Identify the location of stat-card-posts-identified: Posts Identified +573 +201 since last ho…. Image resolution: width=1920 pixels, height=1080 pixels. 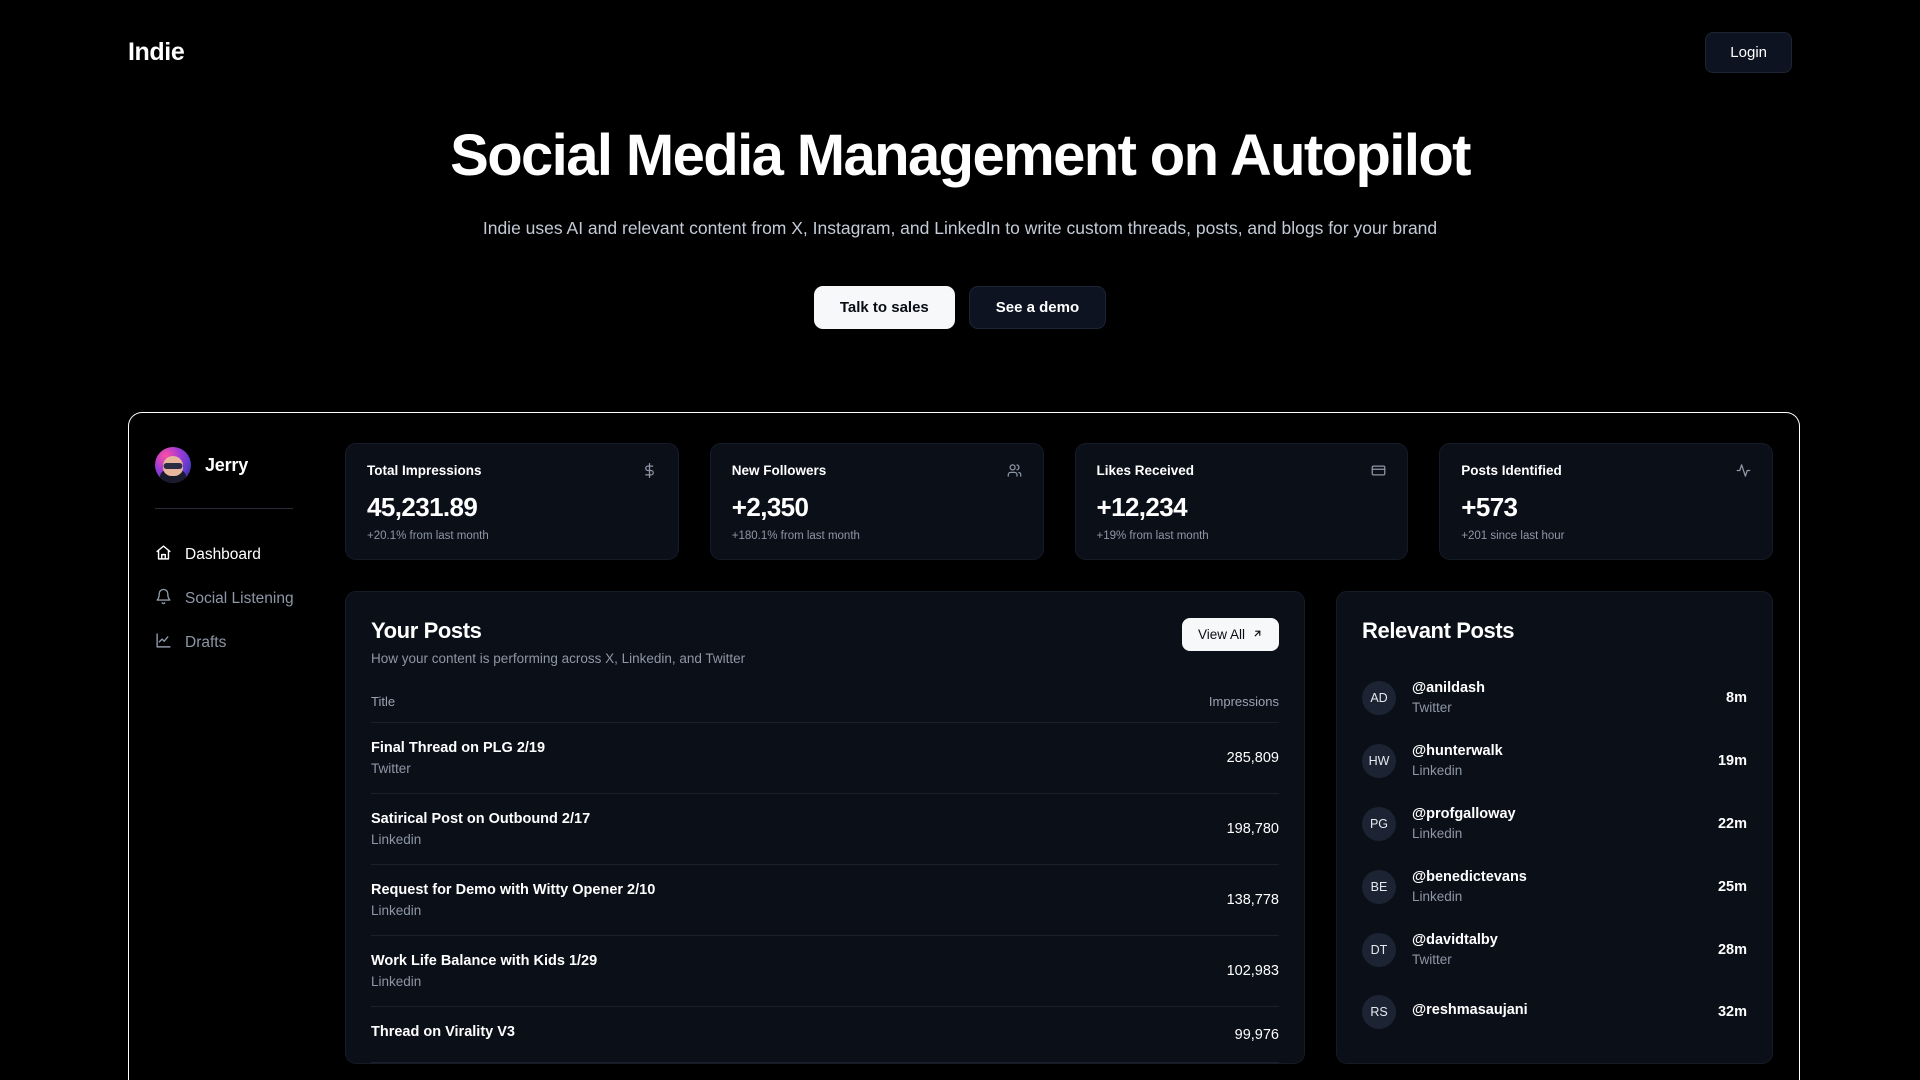
(1606, 501).